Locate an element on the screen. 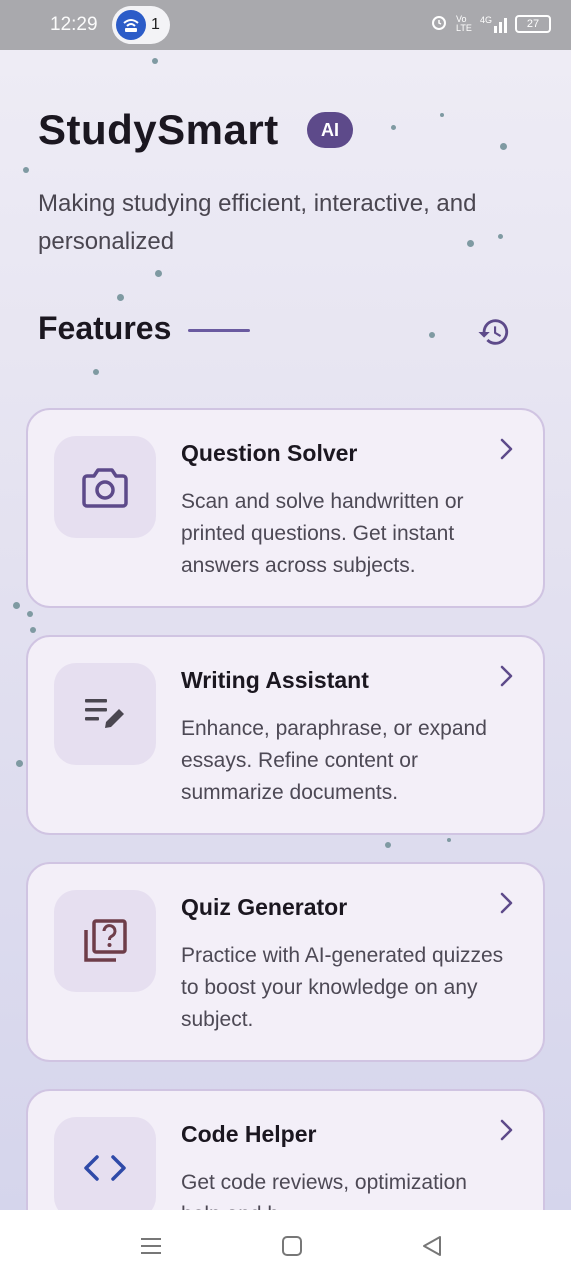 This screenshot has width=571, height=1280. system-nav-bar is located at coordinates (285, 1245).